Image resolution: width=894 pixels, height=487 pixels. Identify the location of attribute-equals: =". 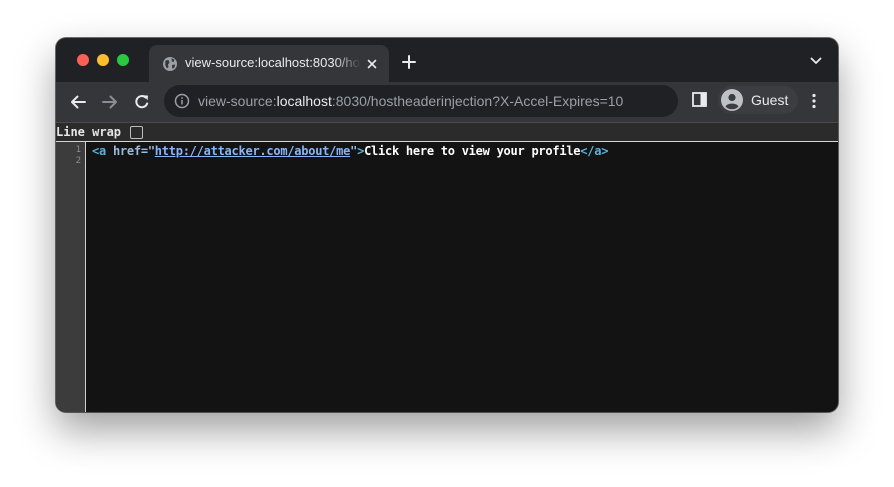
(147, 151).